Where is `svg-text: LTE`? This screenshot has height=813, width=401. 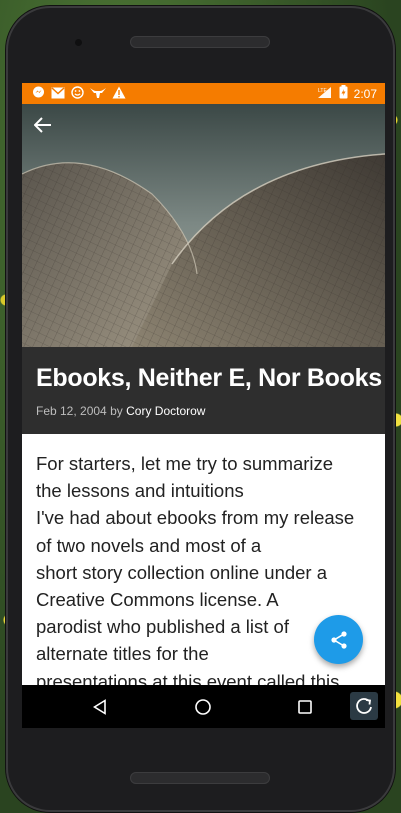 svg-text: LTE is located at coordinates (322, 91).